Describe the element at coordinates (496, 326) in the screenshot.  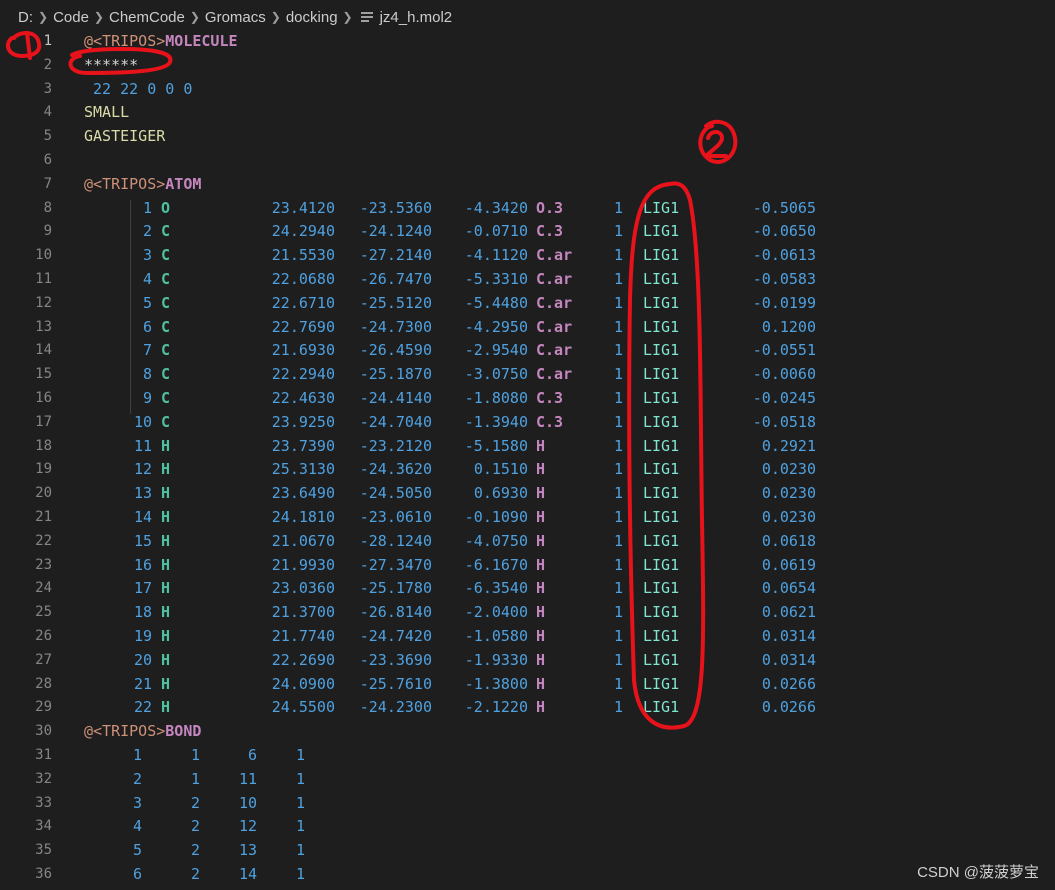
I see `atom-z: -4.2950` at that location.